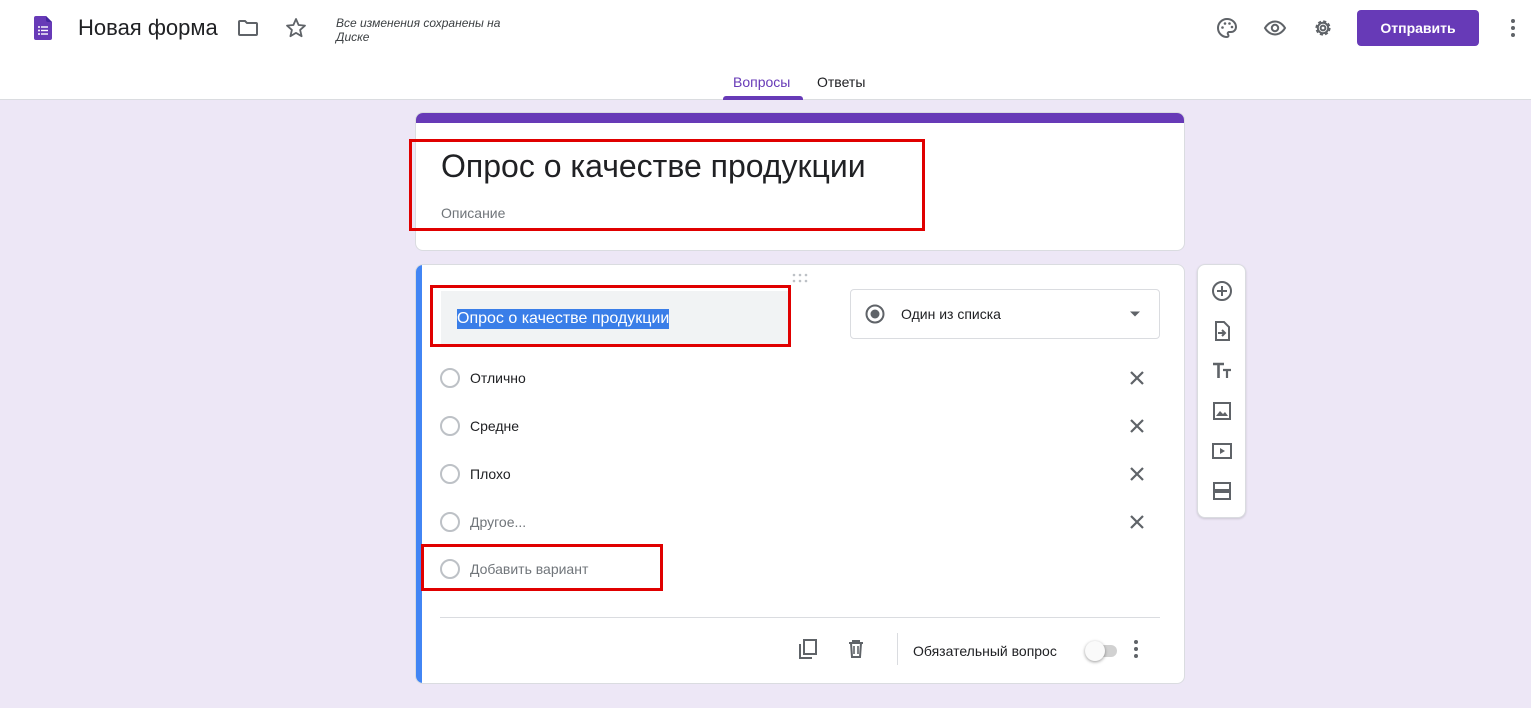 The image size is (1531, 708). What do you see at coordinates (494, 426) in the screenshot?
I see `option-label: Средне` at bounding box center [494, 426].